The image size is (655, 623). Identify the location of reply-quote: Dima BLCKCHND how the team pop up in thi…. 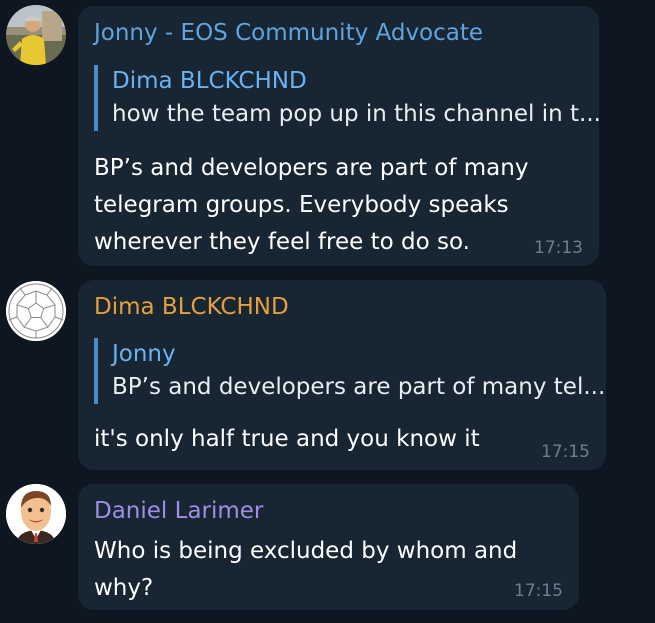
(347, 98).